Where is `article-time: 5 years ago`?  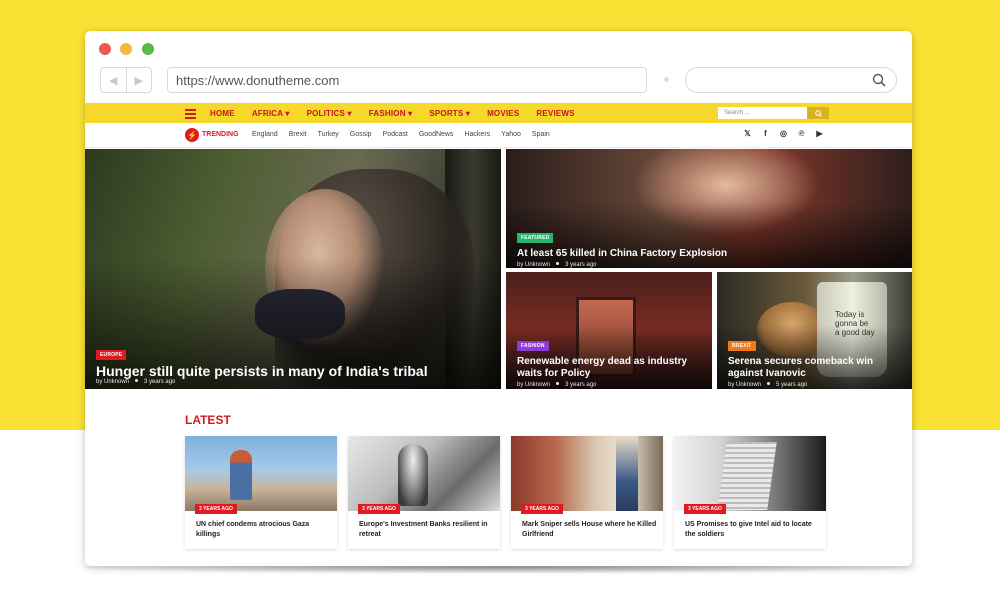
article-time: 5 years ago is located at coordinates (792, 385).